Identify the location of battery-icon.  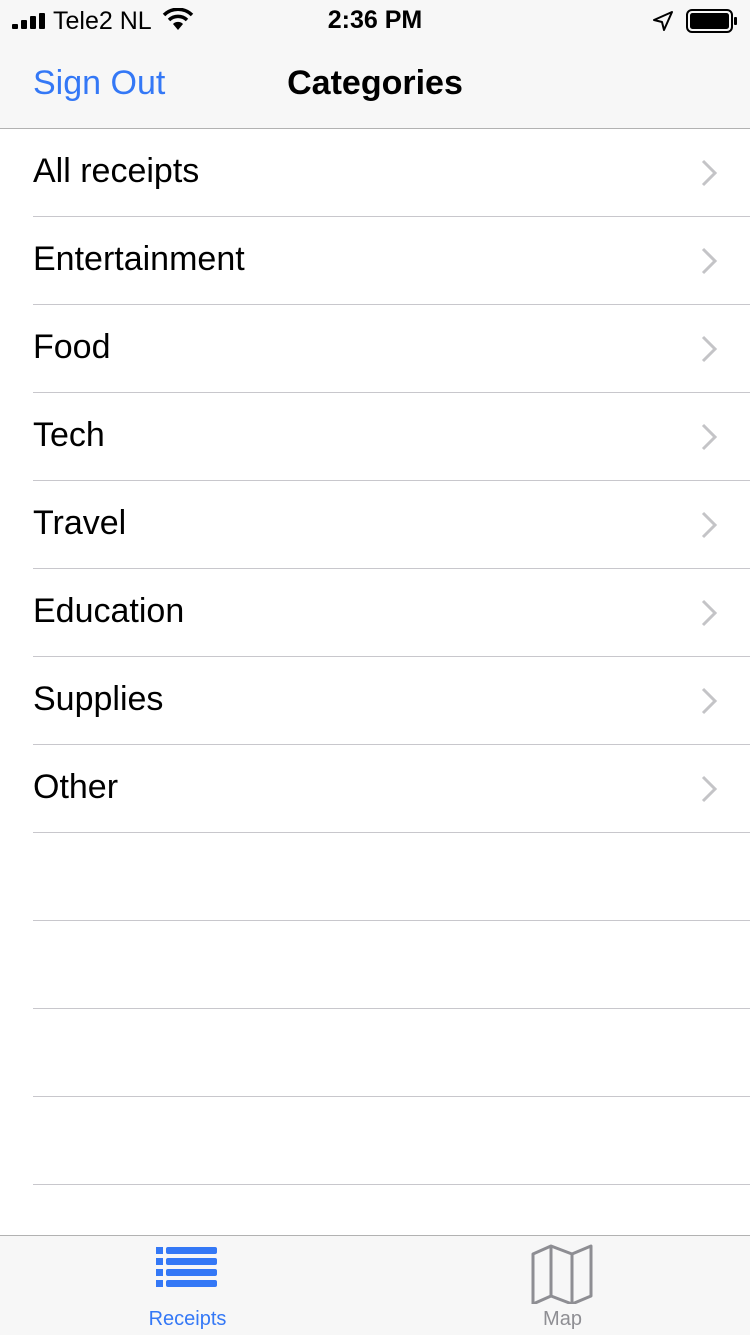
(711, 21).